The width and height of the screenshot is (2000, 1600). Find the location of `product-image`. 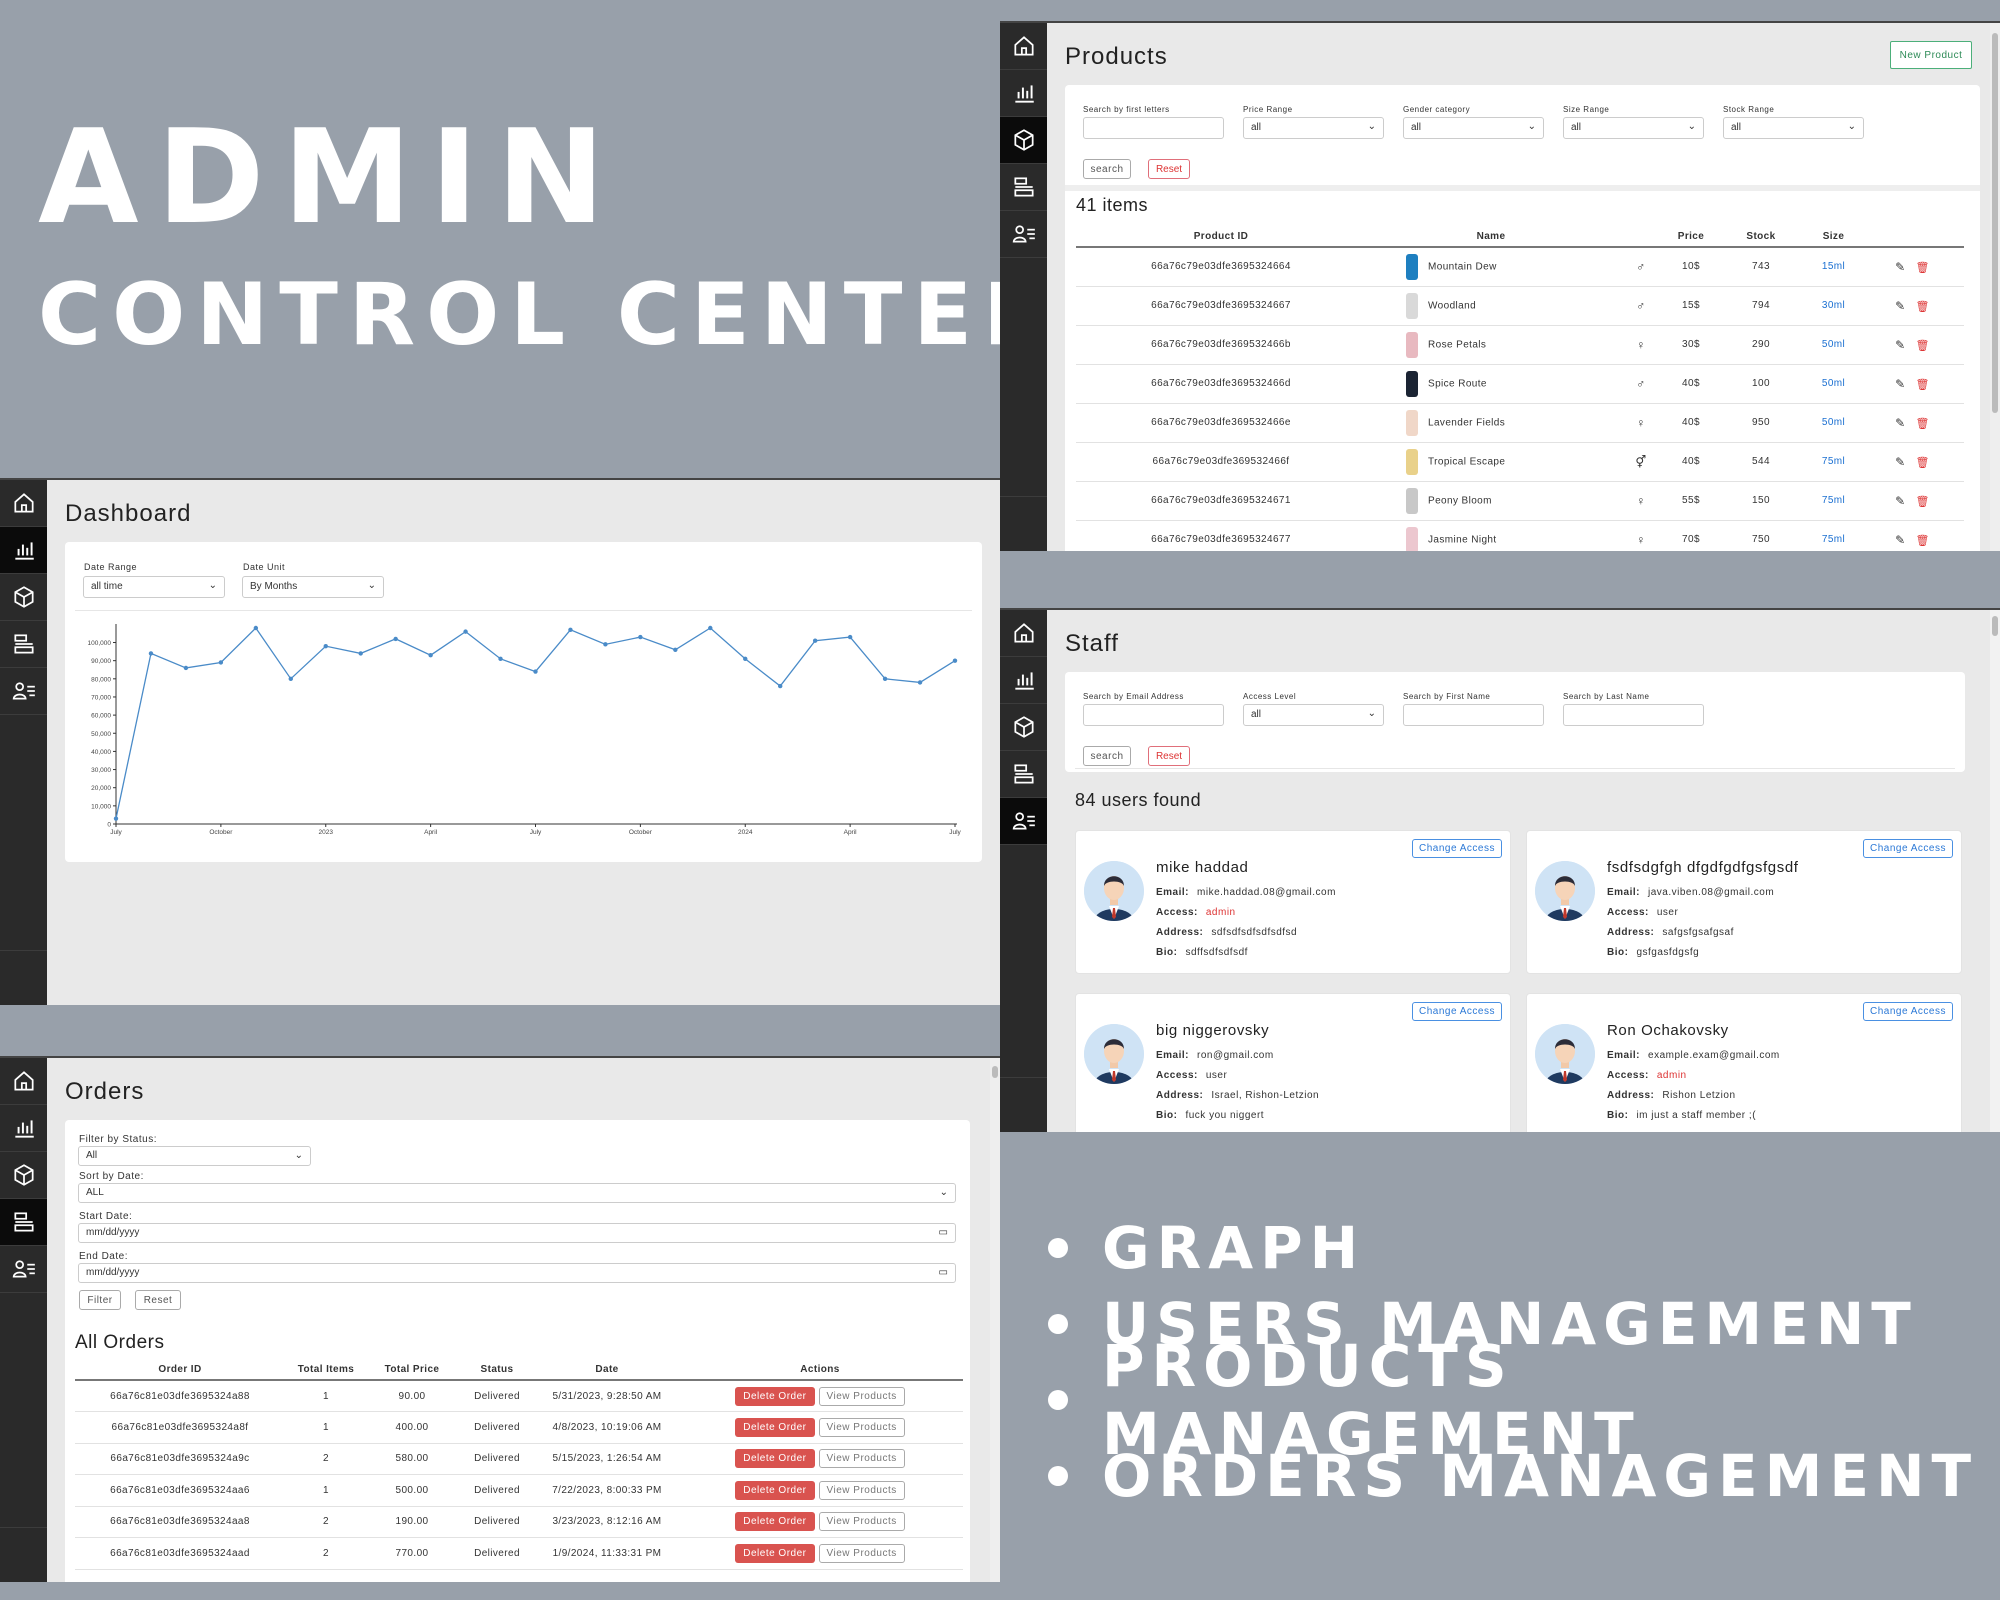

product-image is located at coordinates (1412, 538).